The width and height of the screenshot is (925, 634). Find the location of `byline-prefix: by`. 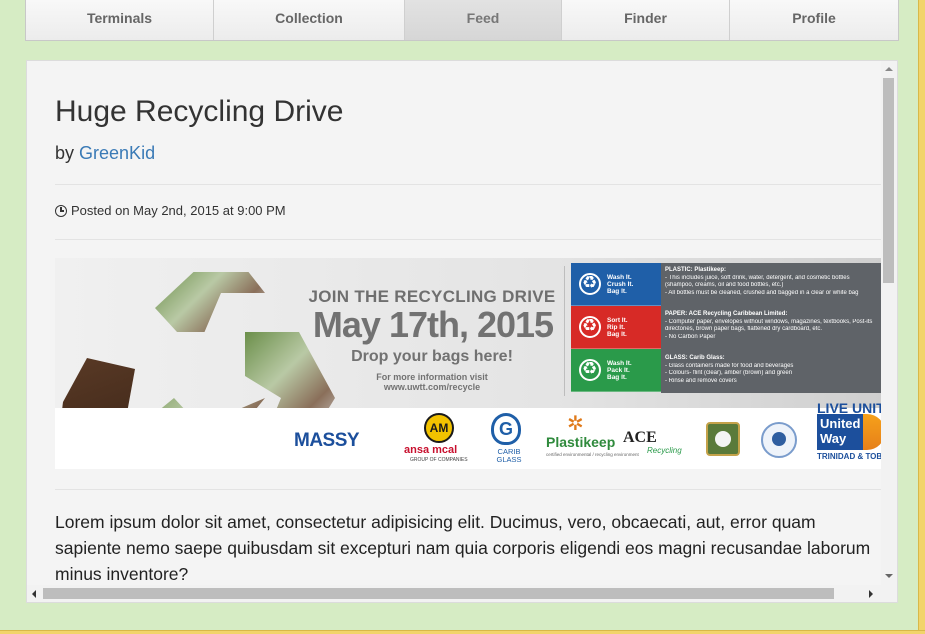

byline-prefix: by is located at coordinates (65, 153).